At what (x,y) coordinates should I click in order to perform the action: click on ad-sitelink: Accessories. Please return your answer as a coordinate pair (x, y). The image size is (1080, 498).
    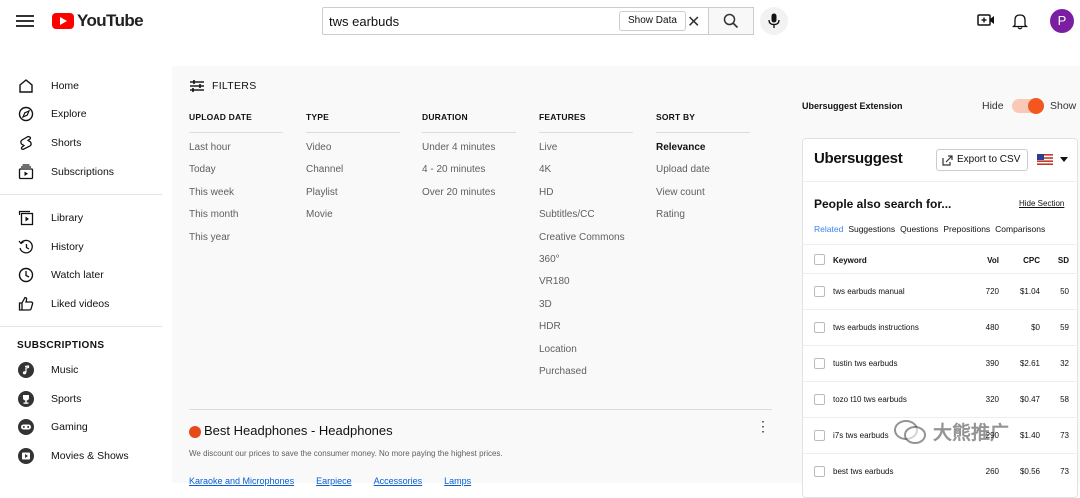
    Looking at the image, I should click on (398, 481).